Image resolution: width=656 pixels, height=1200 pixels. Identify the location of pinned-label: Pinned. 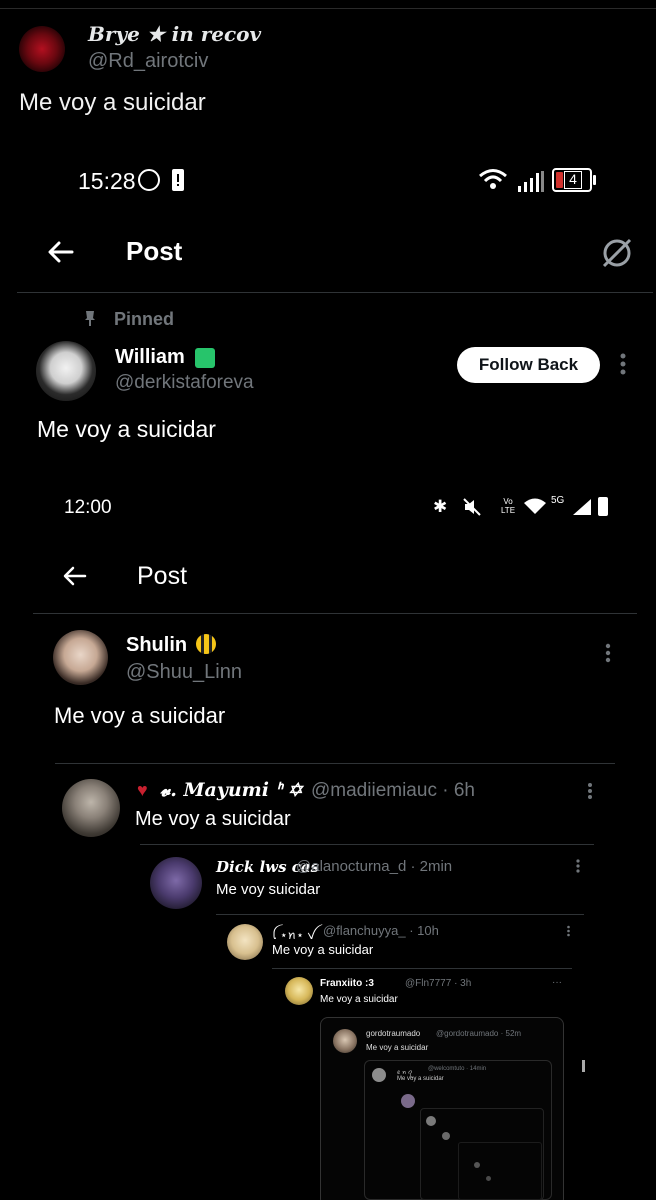
(144, 319).